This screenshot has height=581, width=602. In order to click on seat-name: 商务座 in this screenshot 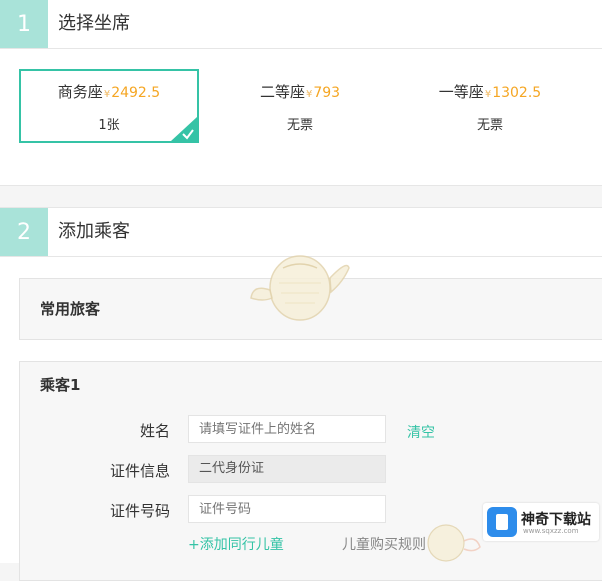, I will do `click(80, 92)`.